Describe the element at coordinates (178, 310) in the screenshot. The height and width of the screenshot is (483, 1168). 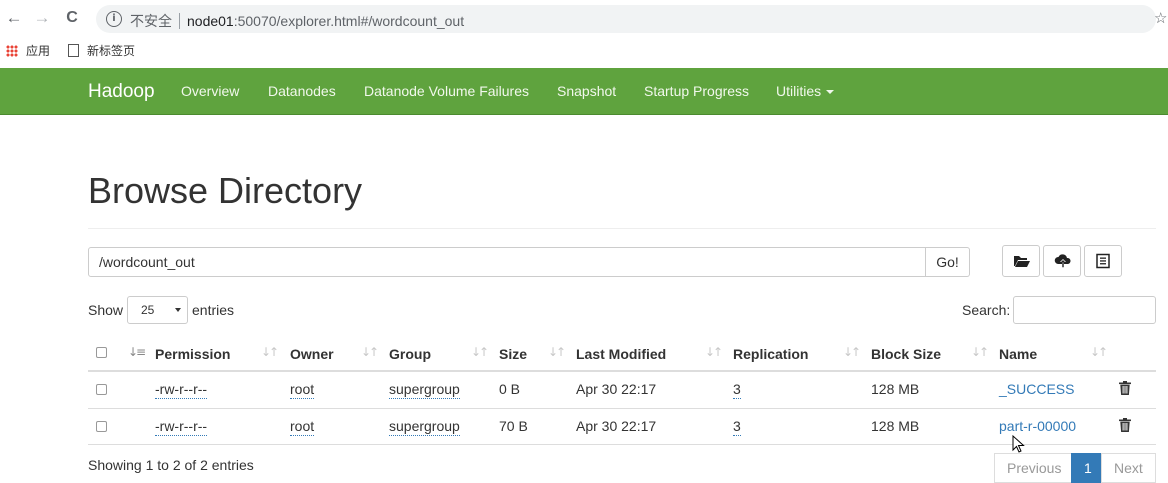
I see `select-caret-icon` at that location.